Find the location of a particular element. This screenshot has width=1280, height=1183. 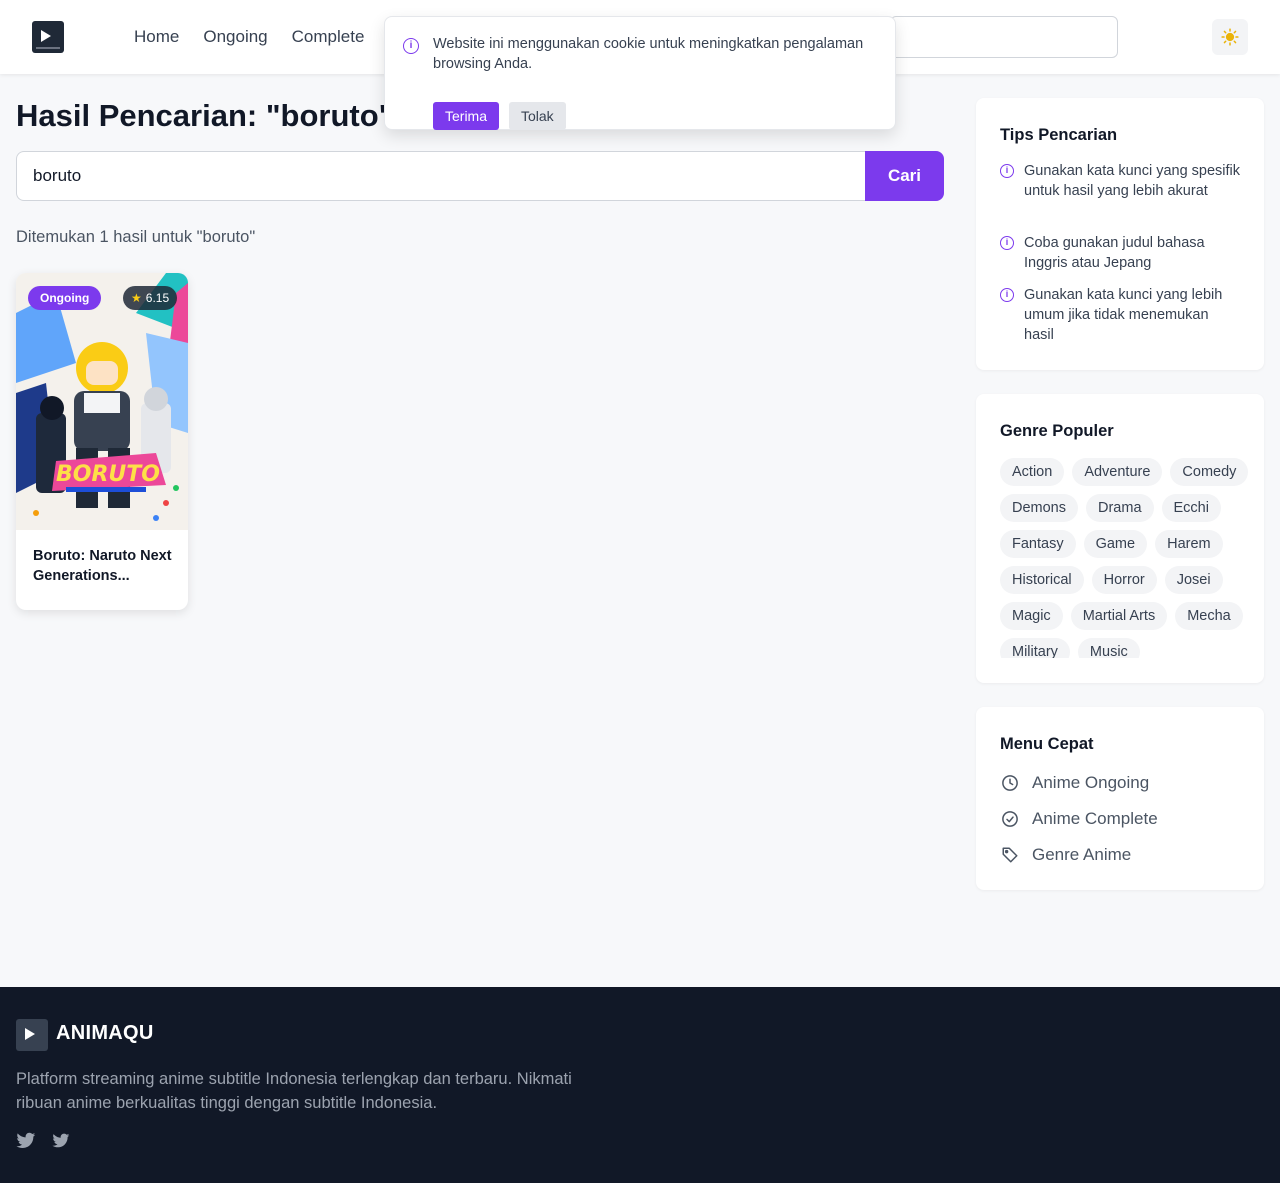

status-badge: Ongoing is located at coordinates (65, 298).